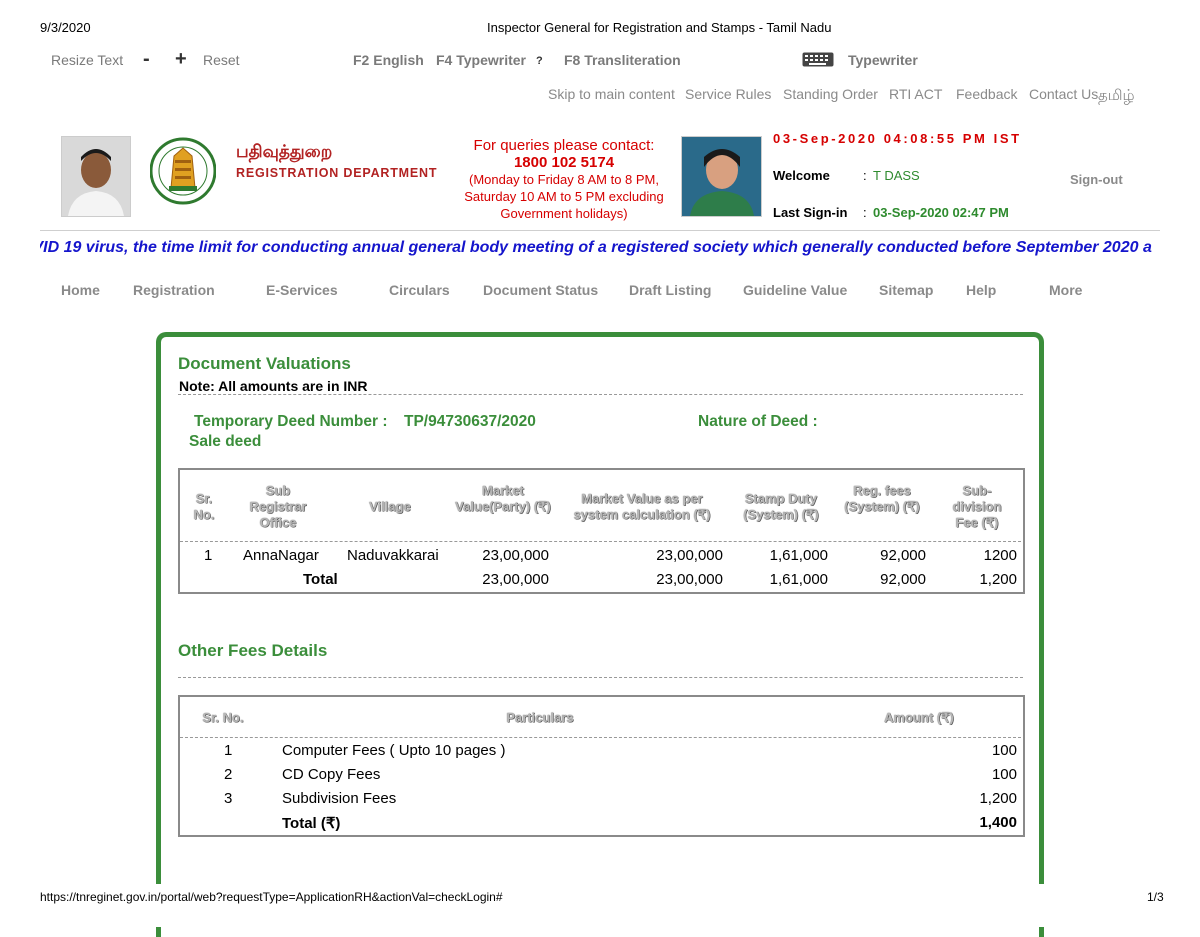 The width and height of the screenshot is (1200, 937). I want to click on f4-typewriter-button: F4 Typewriter, so click(481, 60).